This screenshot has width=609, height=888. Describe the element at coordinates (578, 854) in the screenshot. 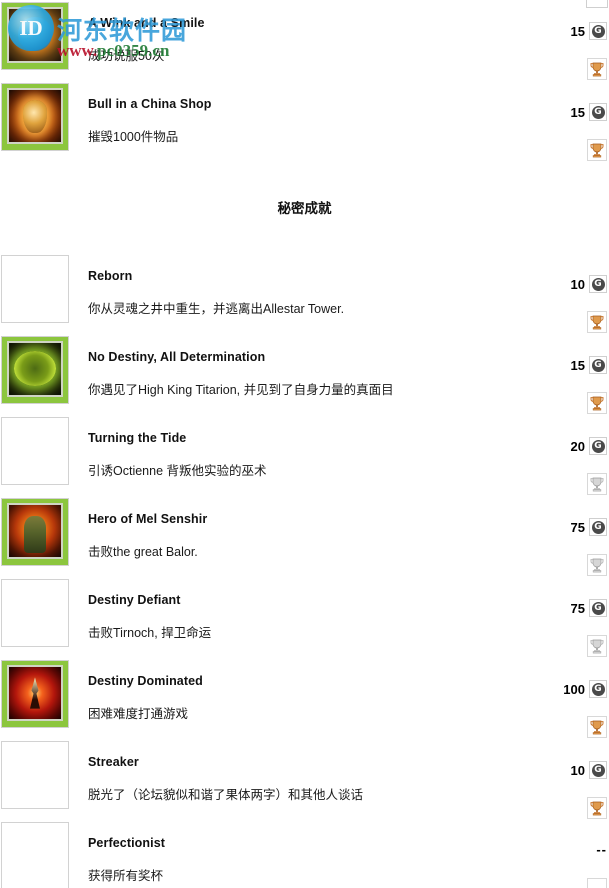

I see `achievement-score-cell: --` at that location.